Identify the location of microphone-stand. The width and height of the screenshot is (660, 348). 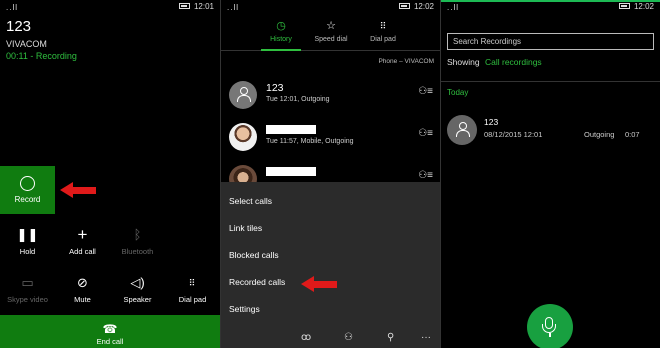
(549, 328).